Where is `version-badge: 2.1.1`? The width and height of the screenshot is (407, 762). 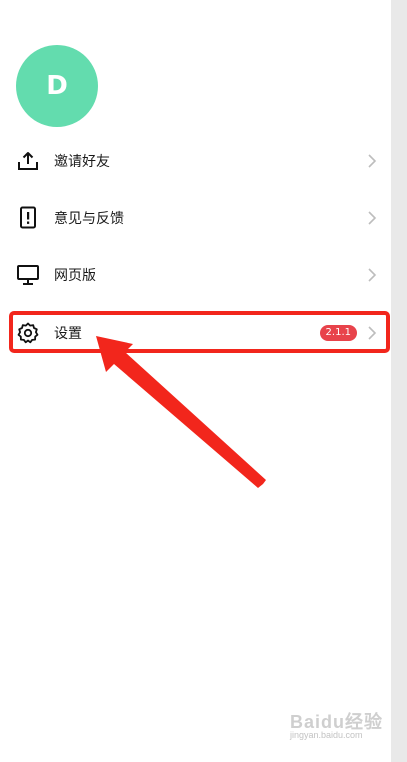
version-badge: 2.1.1 is located at coordinates (338, 333).